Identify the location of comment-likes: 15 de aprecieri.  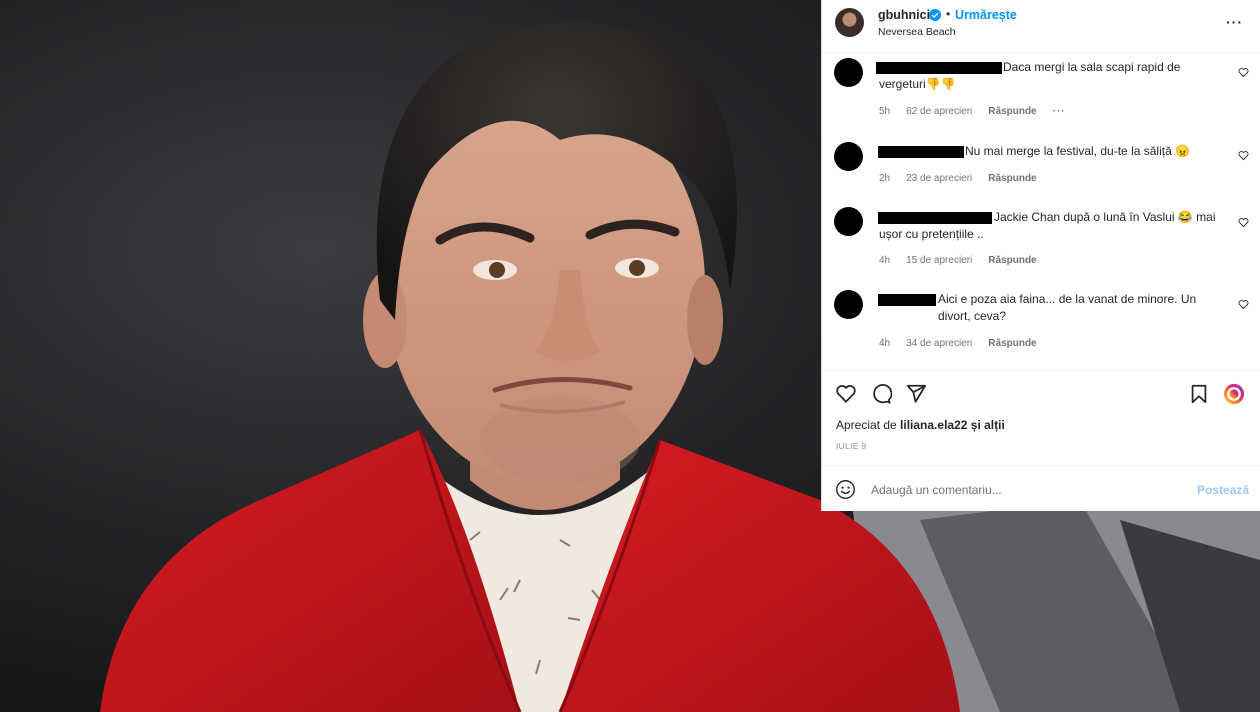
(939, 260).